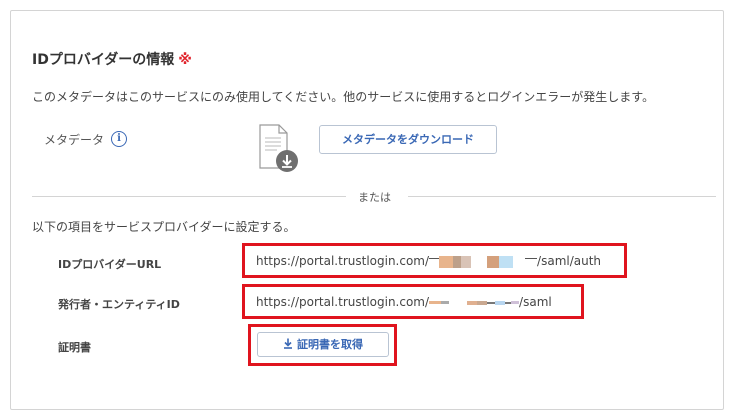 The width and height of the screenshot is (735, 415). I want to click on idp-url-prefix: https://portal.trustlogin.com/, so click(343, 261).